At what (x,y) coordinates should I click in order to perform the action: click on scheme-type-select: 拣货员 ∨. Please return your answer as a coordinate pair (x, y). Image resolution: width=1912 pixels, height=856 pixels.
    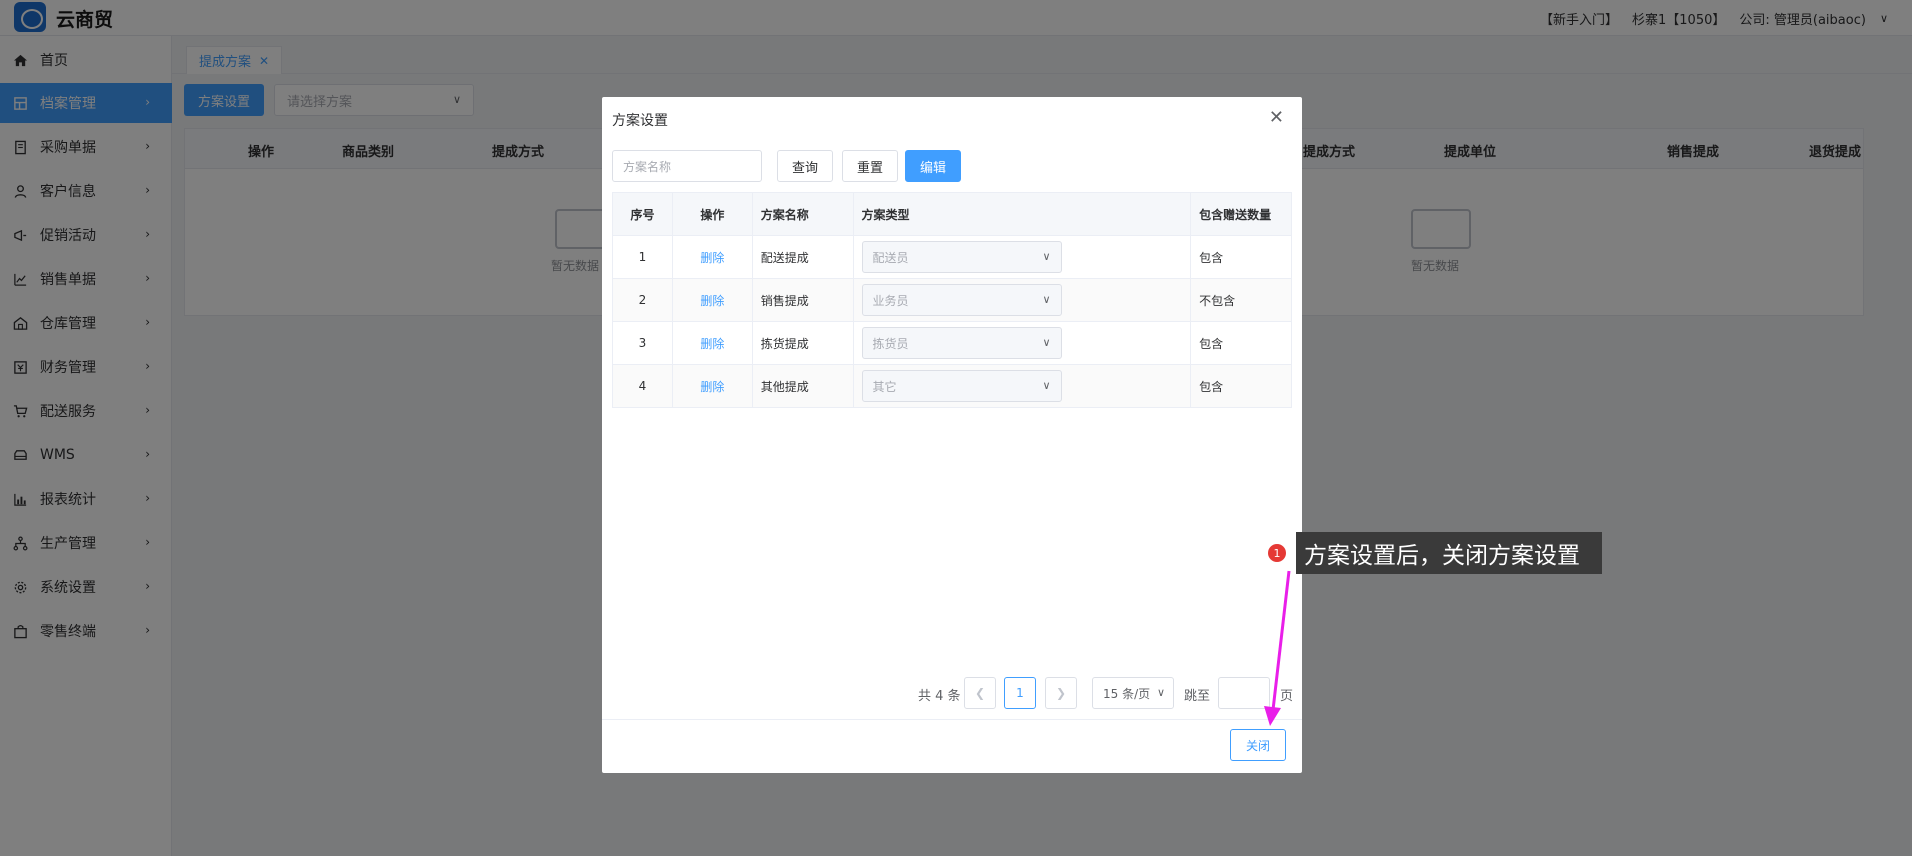
    Looking at the image, I should click on (961, 343).